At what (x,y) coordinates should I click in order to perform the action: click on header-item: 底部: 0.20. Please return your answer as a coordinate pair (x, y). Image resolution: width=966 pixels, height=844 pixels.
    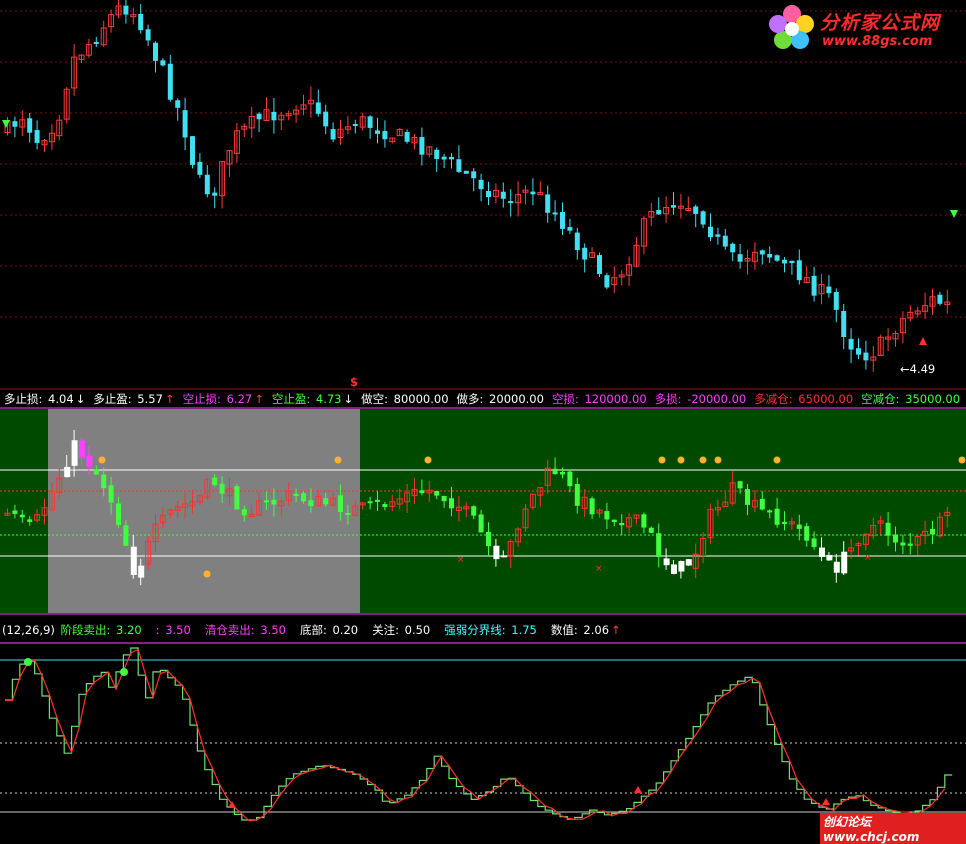
    Looking at the image, I should click on (330, 630).